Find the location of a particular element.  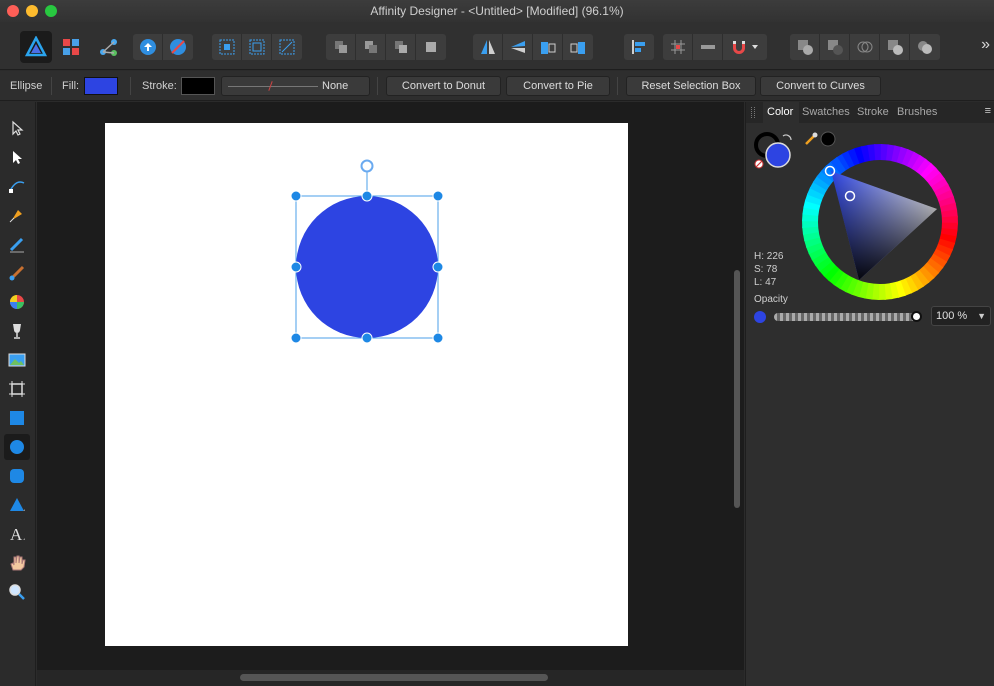

select-bounds-button is located at coordinates (257, 47).